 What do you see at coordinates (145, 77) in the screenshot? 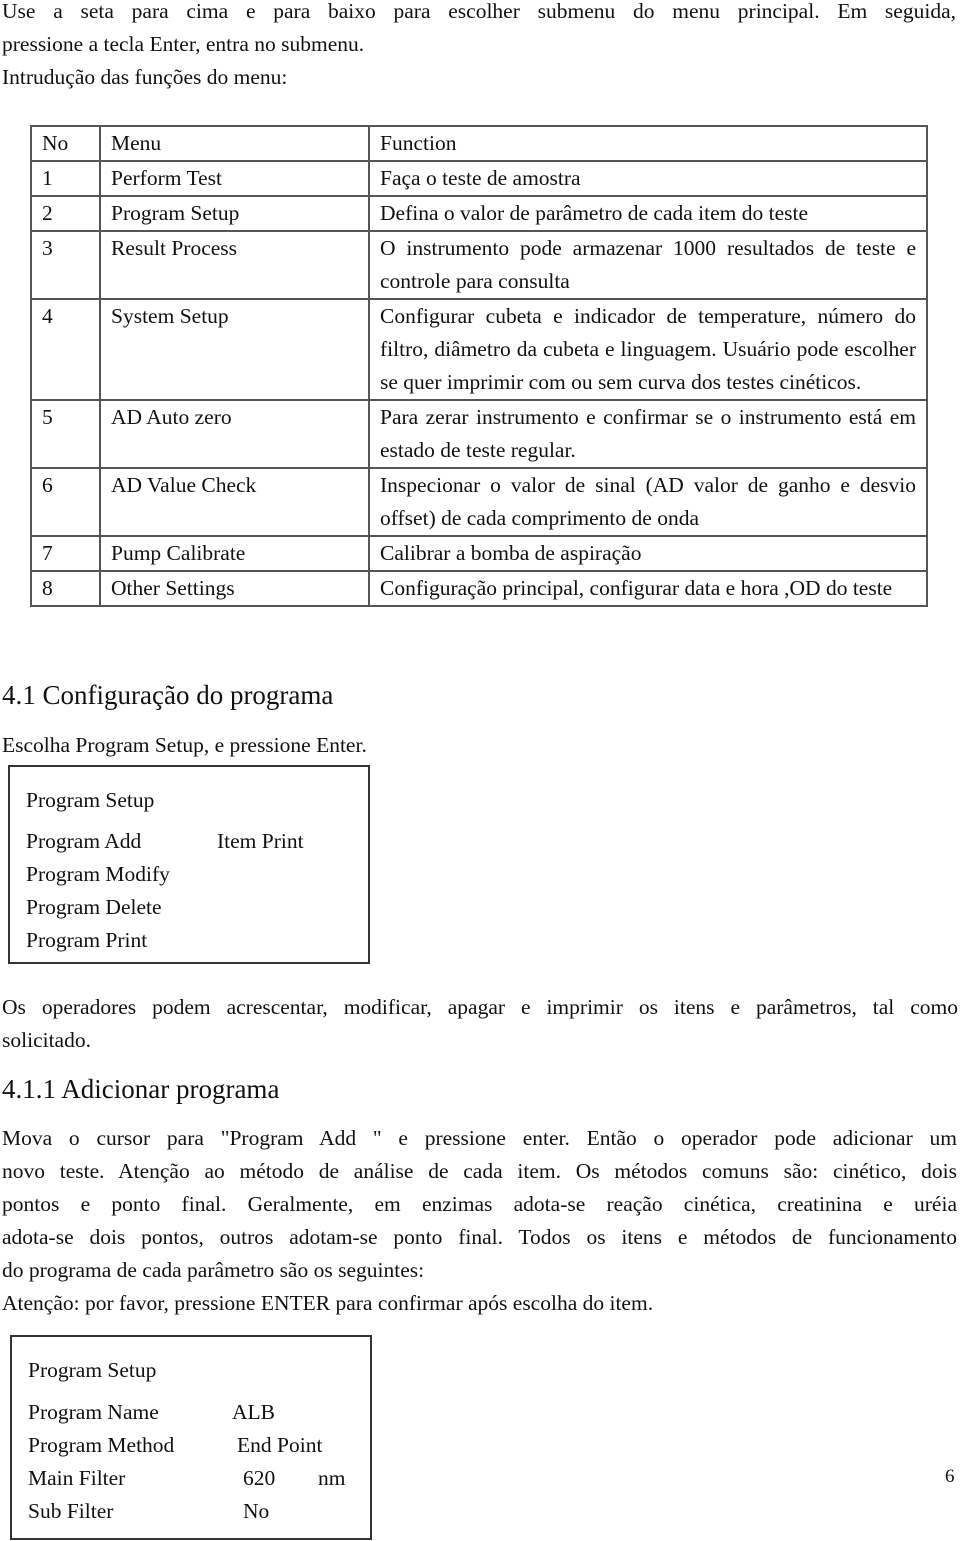
I see `intro-line-3: Intrudução das funções do menu:` at bounding box center [145, 77].